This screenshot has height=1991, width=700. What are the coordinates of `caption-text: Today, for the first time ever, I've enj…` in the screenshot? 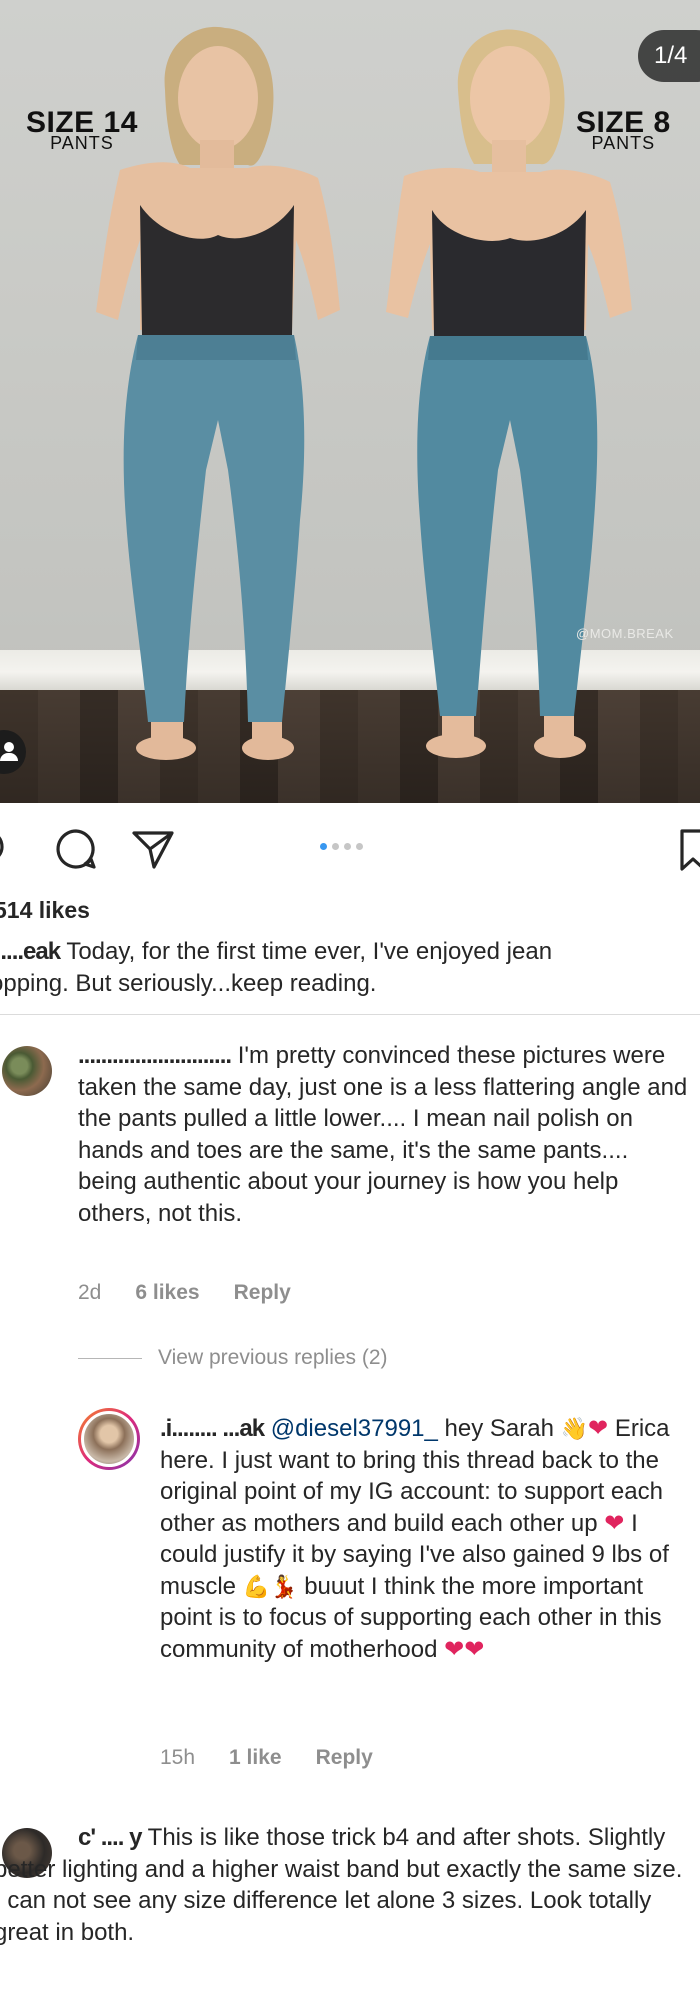 It's located at (309, 951).